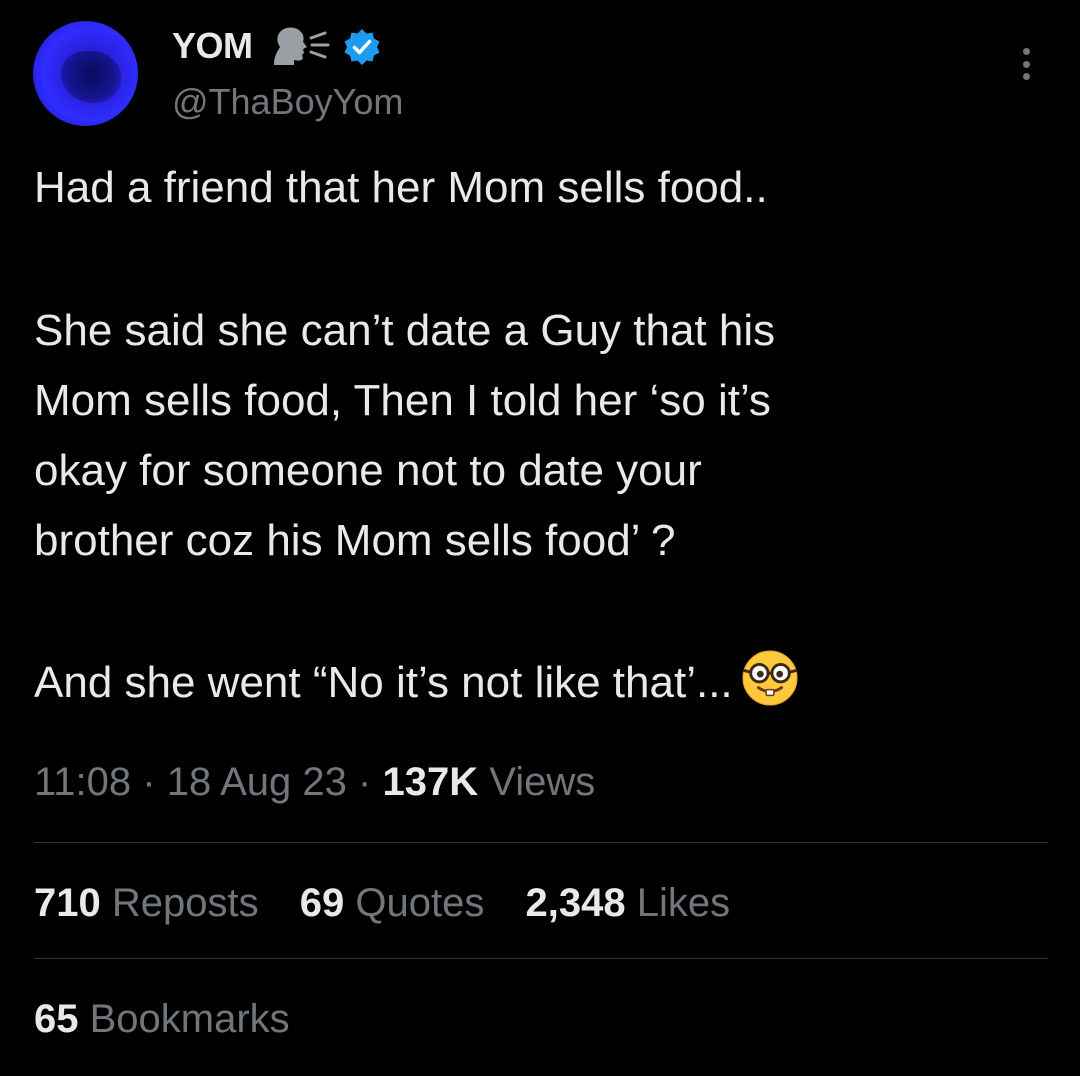 The width and height of the screenshot is (1080, 1076). What do you see at coordinates (91, 77) in the screenshot?
I see `avatar-image` at bounding box center [91, 77].